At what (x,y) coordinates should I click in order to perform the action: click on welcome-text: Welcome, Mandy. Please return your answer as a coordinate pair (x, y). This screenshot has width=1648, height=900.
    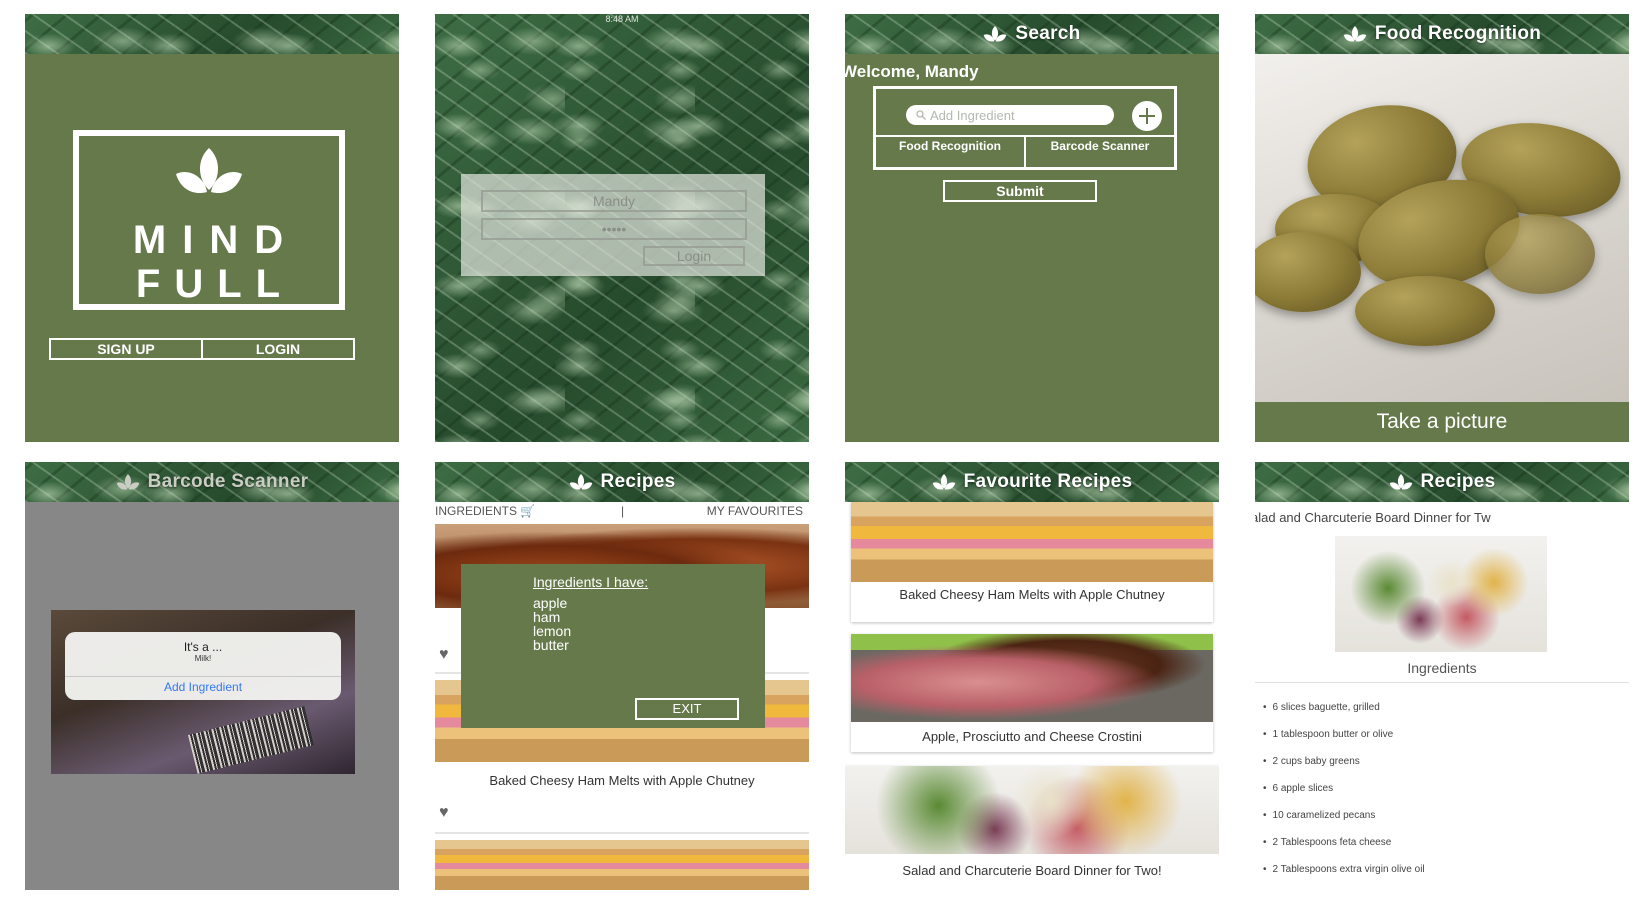
    Looking at the image, I should click on (912, 71).